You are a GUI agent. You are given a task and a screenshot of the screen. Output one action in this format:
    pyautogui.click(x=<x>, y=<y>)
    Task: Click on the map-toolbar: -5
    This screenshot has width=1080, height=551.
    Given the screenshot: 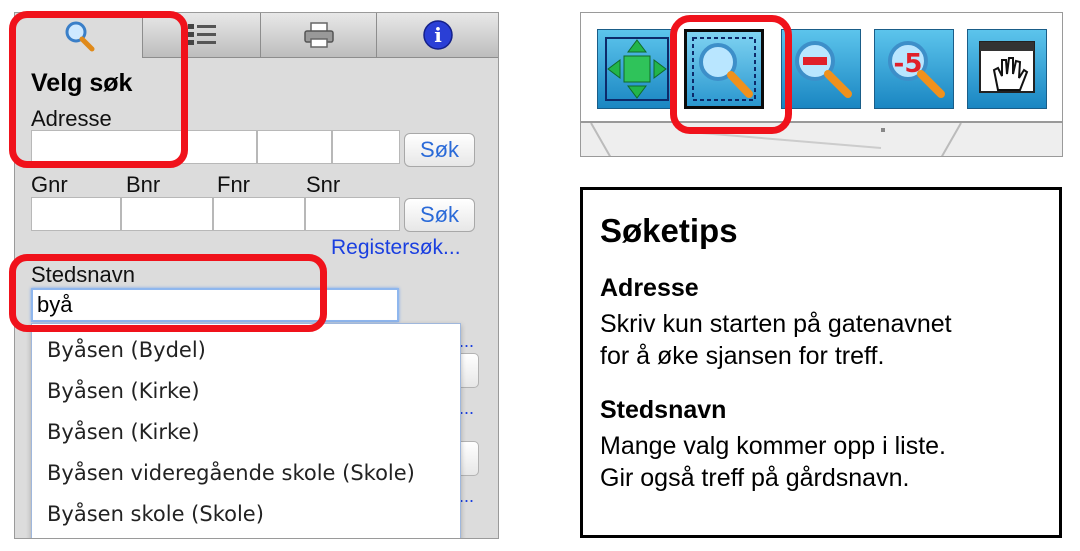 What is the action you would take?
    pyautogui.click(x=821, y=84)
    